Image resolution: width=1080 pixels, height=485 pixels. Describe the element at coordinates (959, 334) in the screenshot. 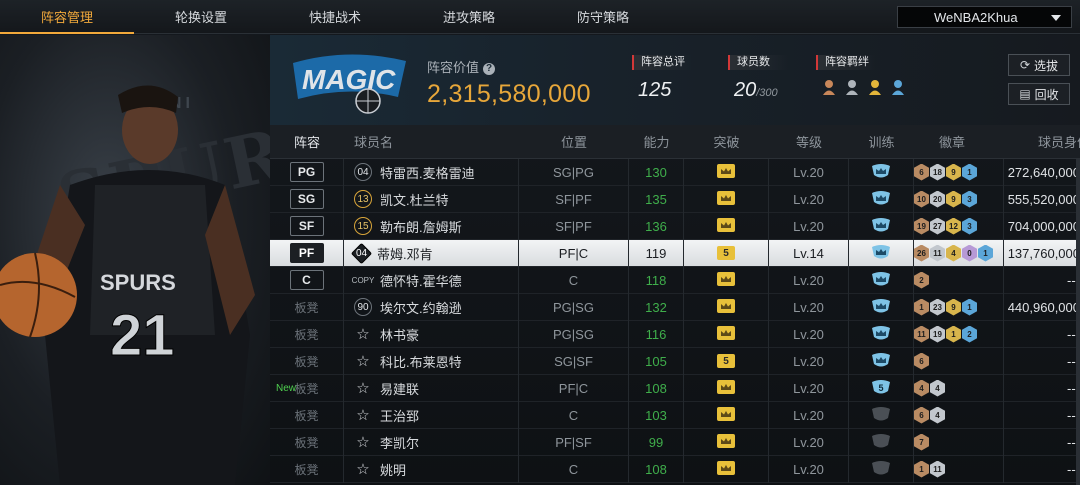

I see `badges-cell: 11 19 1 2` at that location.